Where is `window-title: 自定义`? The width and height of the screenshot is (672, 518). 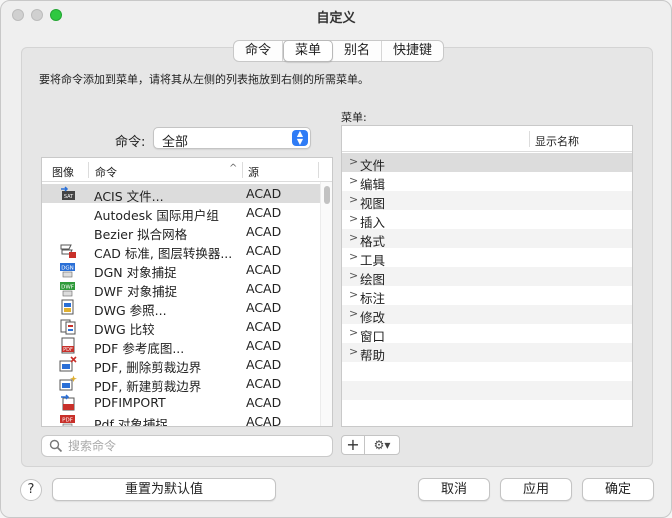
window-title: 自定义 is located at coordinates (336, 18).